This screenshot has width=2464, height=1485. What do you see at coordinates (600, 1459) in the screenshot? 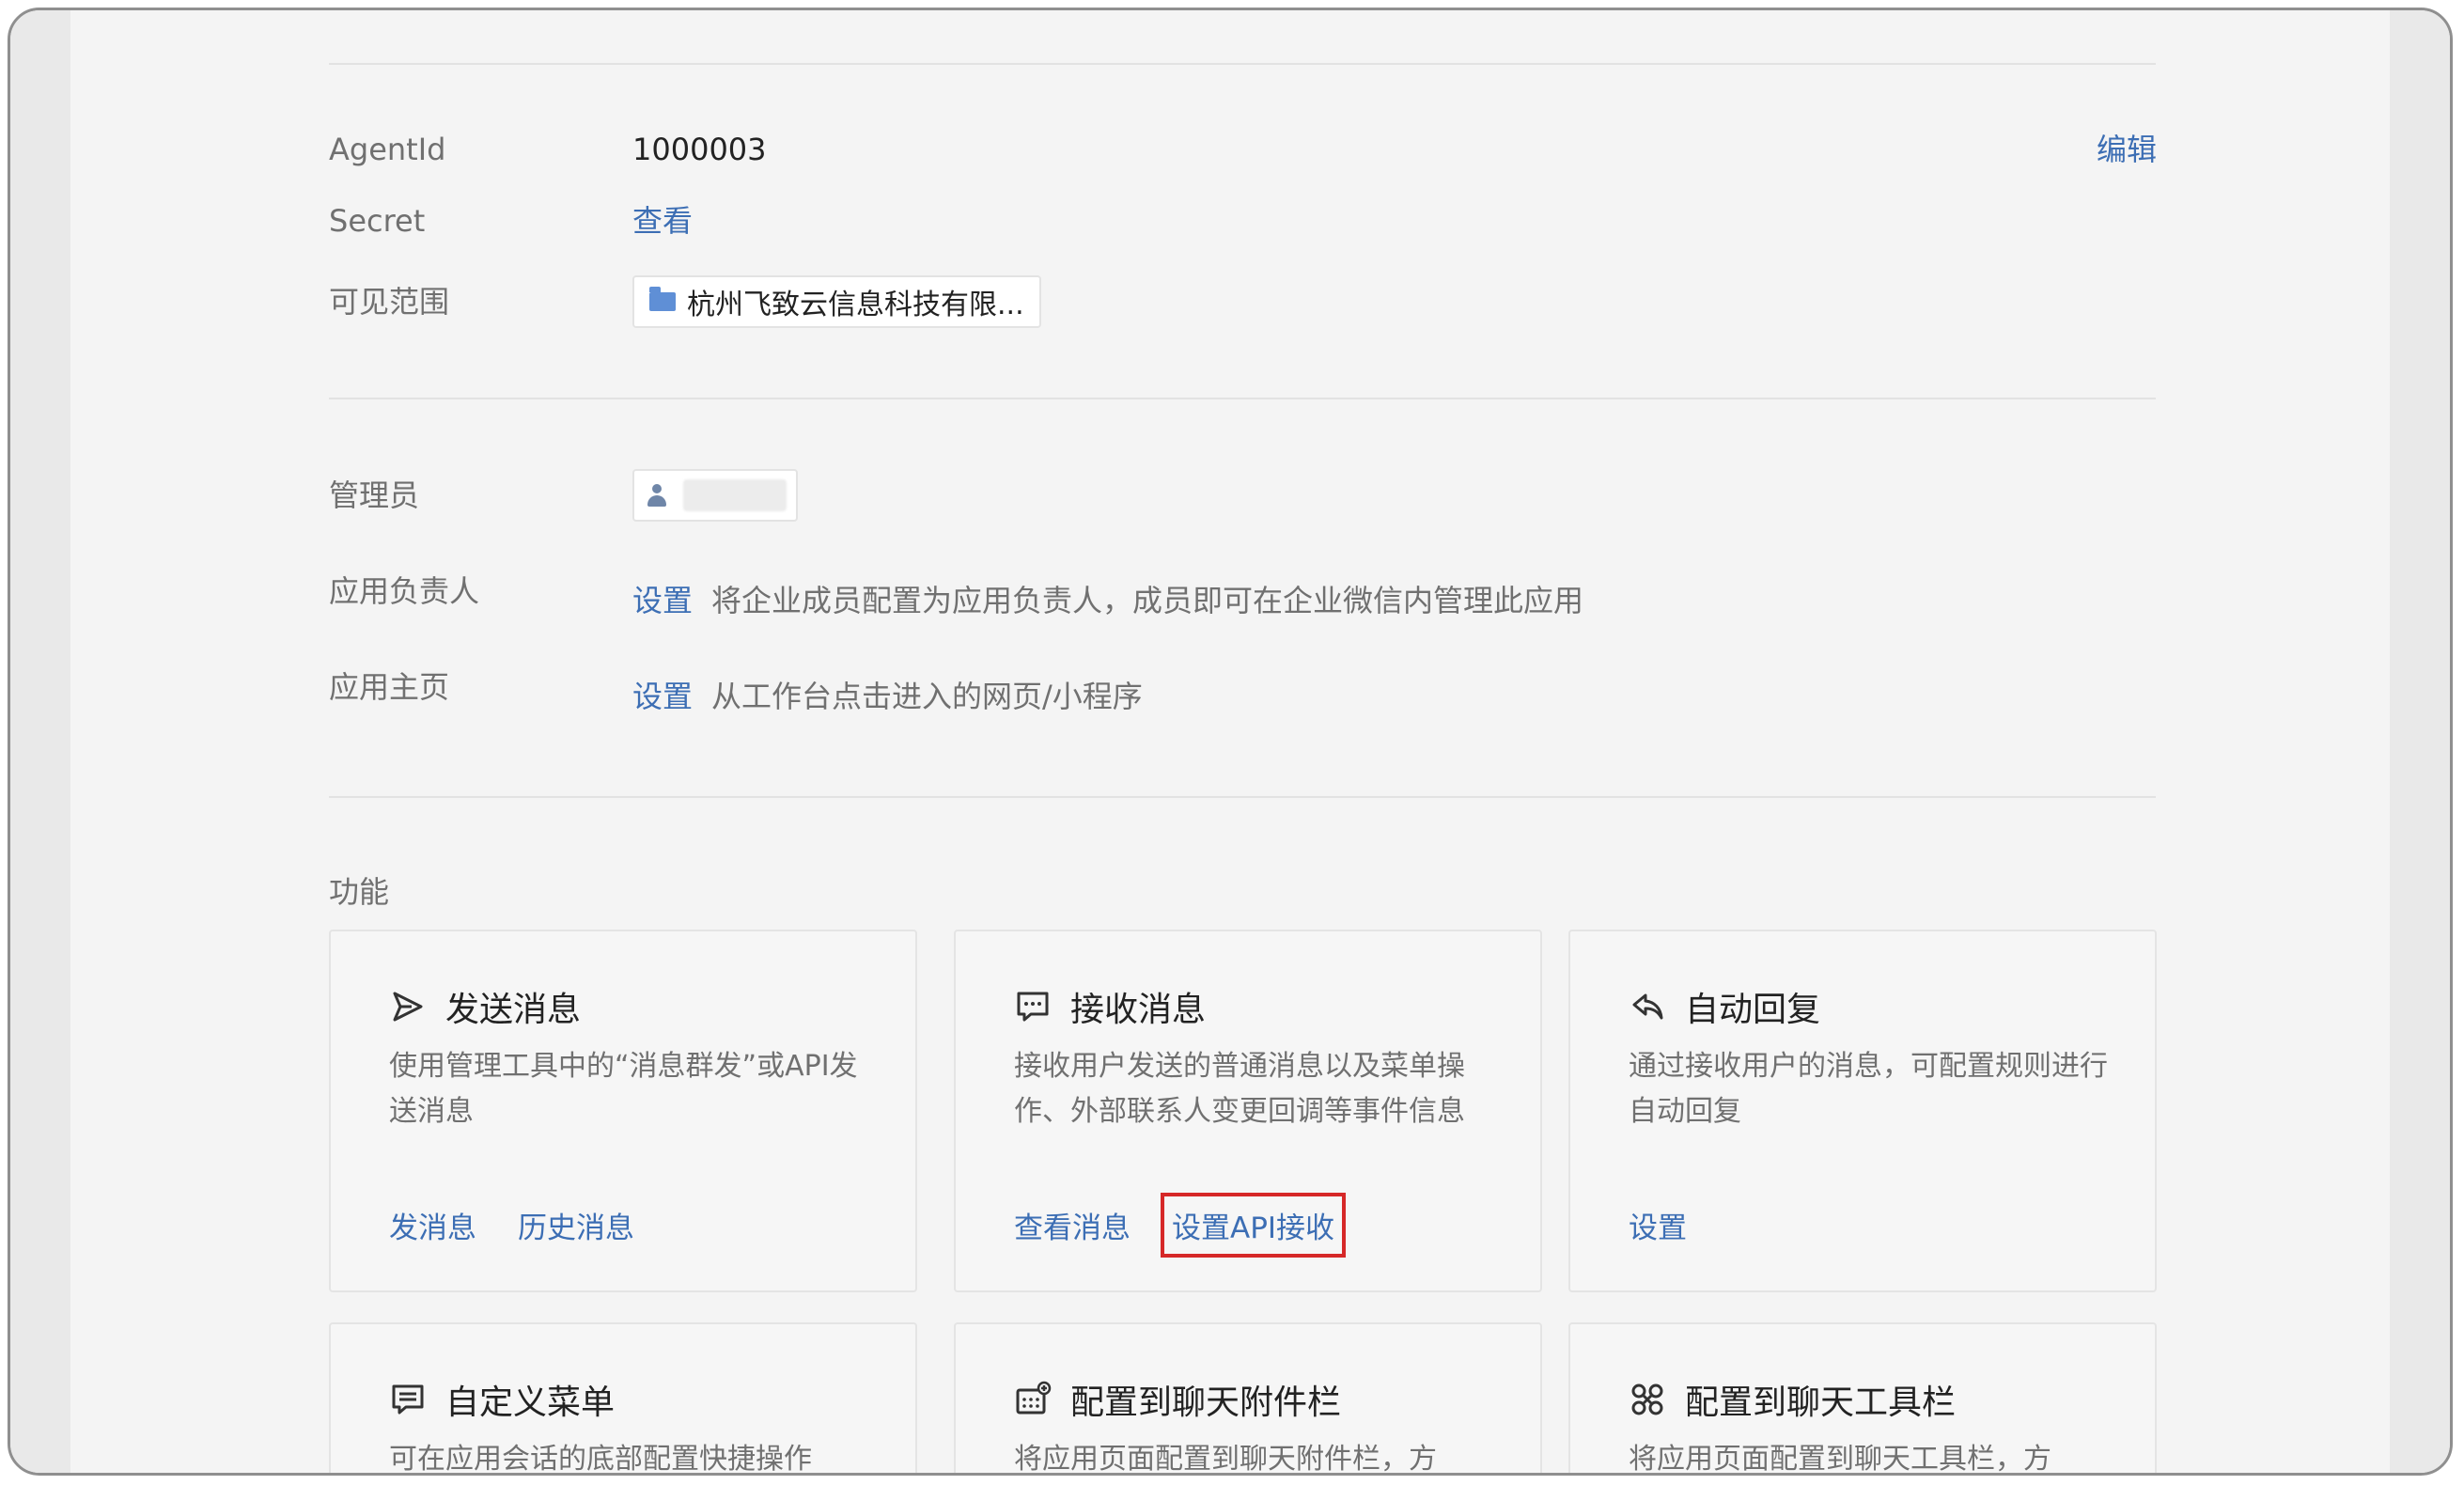
I see `card-description: 可在应用会话的底部配置快捷操作` at bounding box center [600, 1459].